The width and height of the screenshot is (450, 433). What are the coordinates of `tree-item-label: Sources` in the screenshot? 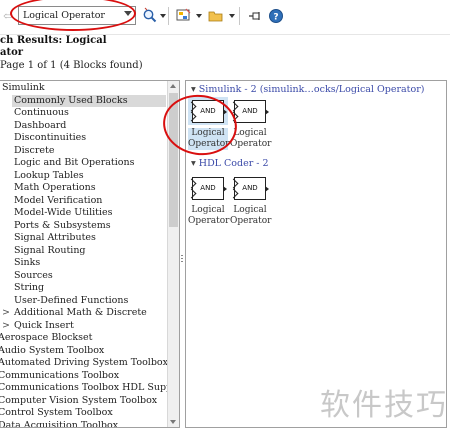 It's located at (33, 275).